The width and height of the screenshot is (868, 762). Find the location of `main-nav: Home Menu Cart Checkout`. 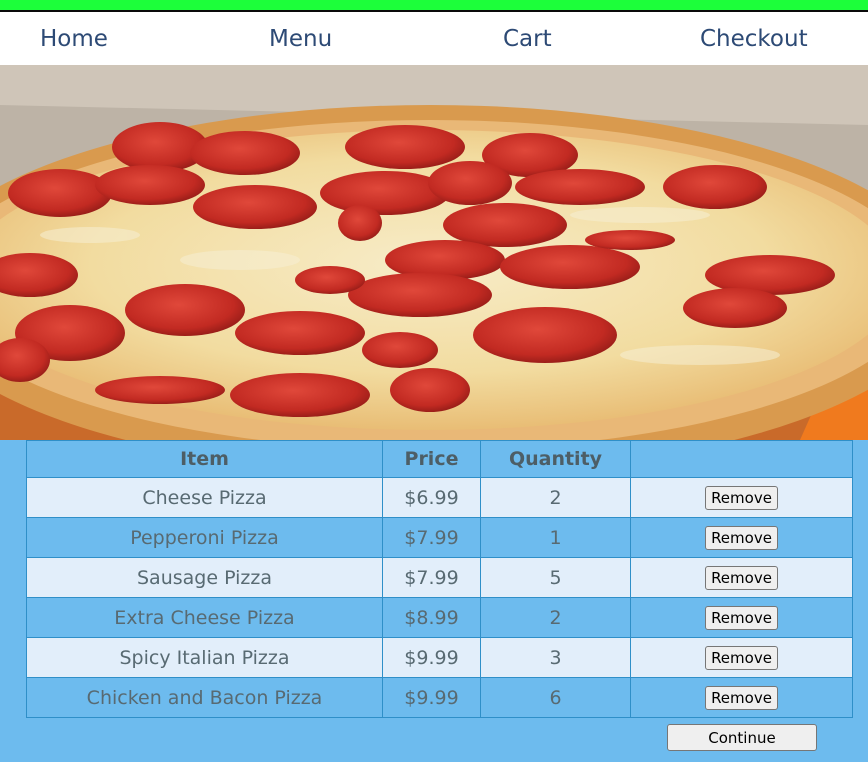

main-nav: Home Menu Cart Checkout is located at coordinates (434, 38).